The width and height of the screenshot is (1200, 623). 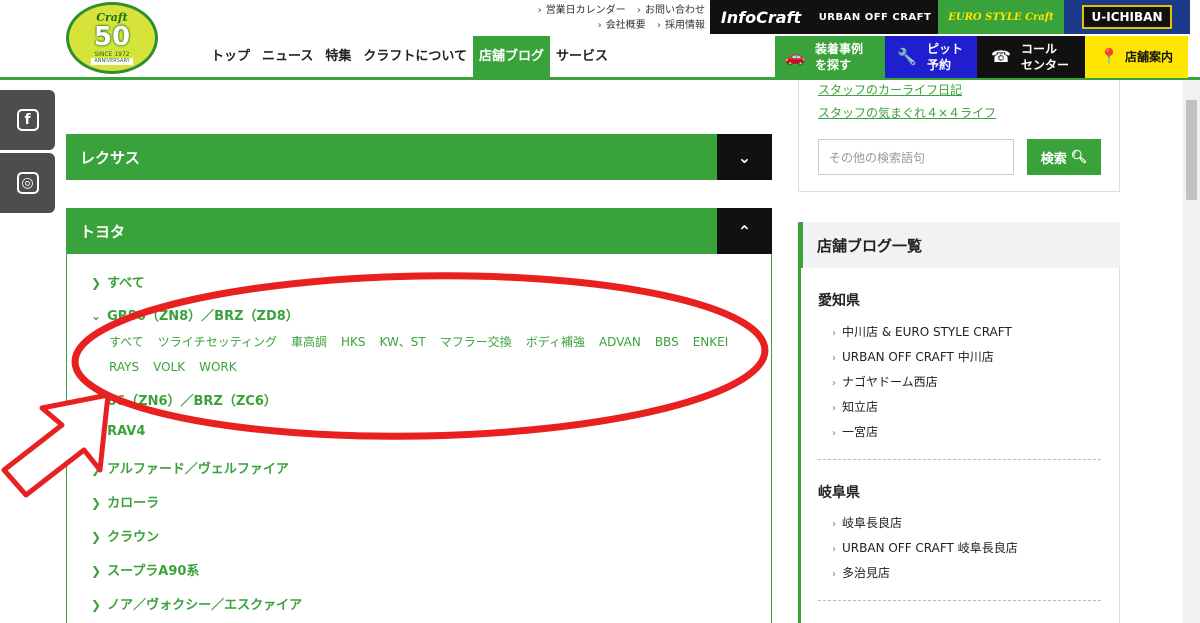 What do you see at coordinates (855, 406) in the screenshot?
I see `shop-link: › 知立店` at bounding box center [855, 406].